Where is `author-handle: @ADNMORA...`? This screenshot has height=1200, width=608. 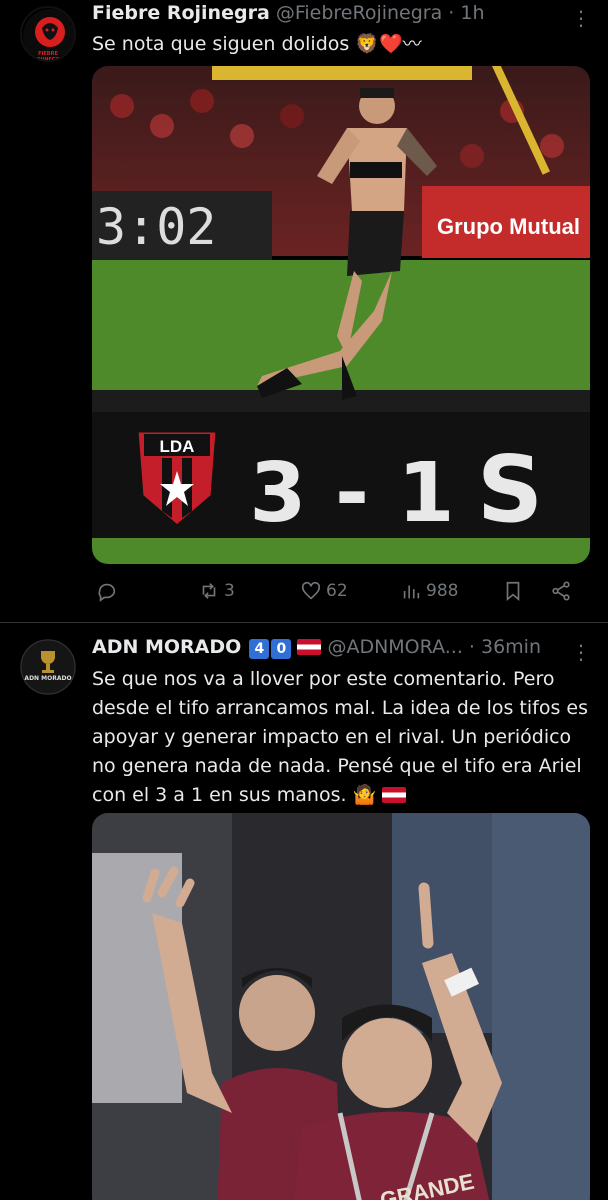 author-handle: @ADNMORA... is located at coordinates (394, 647).